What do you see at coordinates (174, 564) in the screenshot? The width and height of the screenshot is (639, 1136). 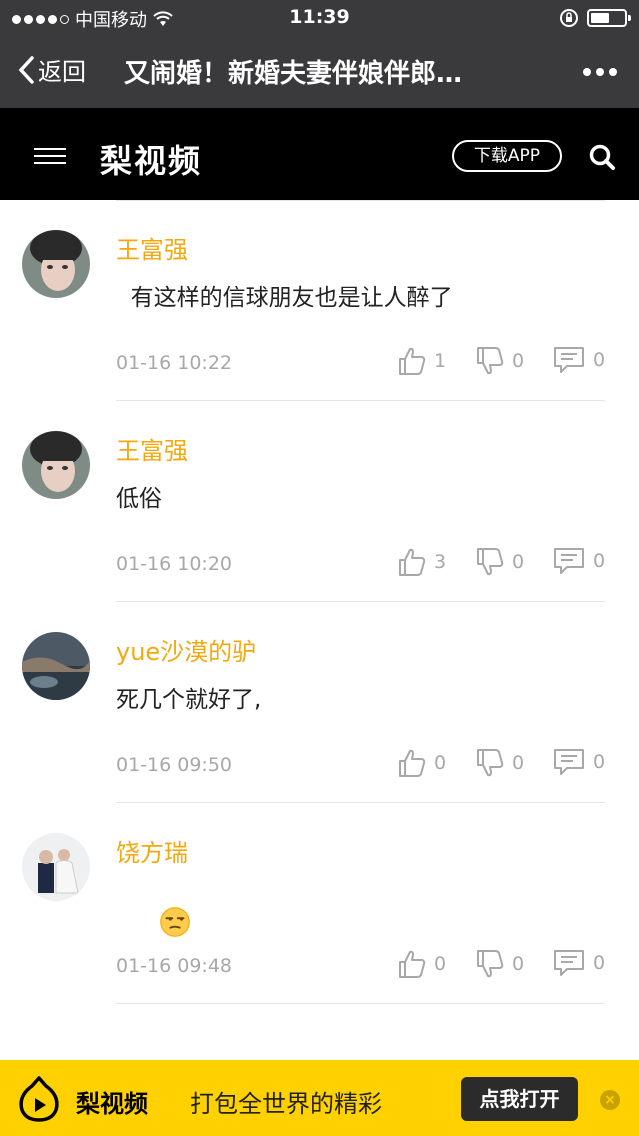 I see `comment-time: 01-16 10:20` at bounding box center [174, 564].